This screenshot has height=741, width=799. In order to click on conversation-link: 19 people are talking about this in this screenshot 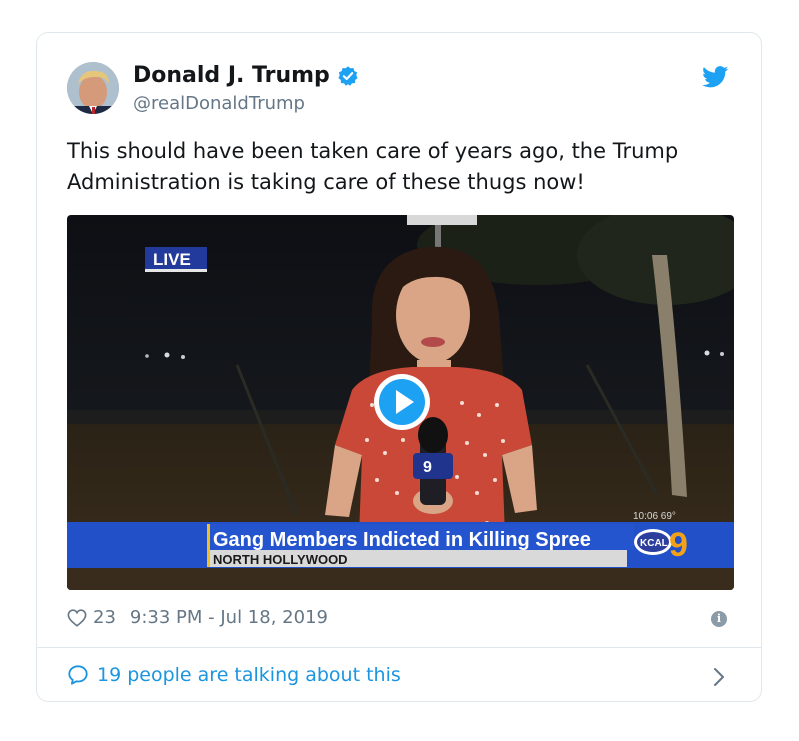, I will do `click(234, 675)`.